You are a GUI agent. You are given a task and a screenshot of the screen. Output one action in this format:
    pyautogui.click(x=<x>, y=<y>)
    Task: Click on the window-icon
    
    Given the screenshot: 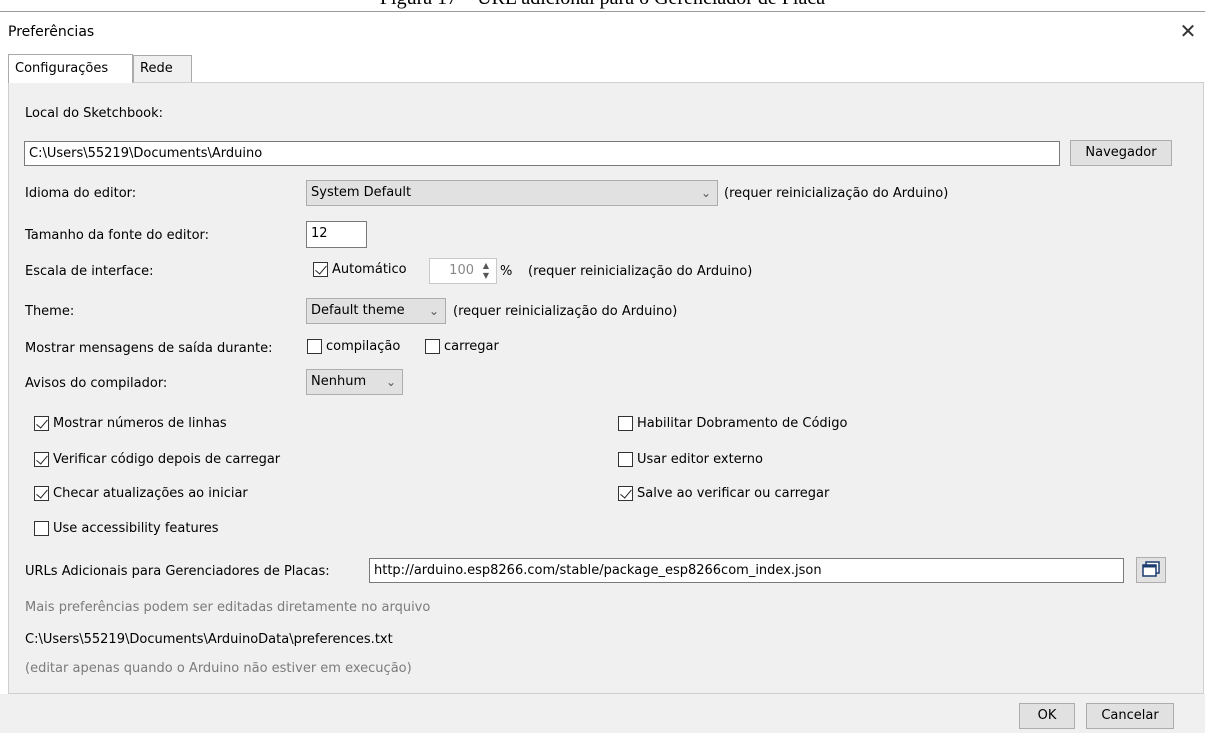 What is the action you would take?
    pyautogui.click(x=1151, y=569)
    